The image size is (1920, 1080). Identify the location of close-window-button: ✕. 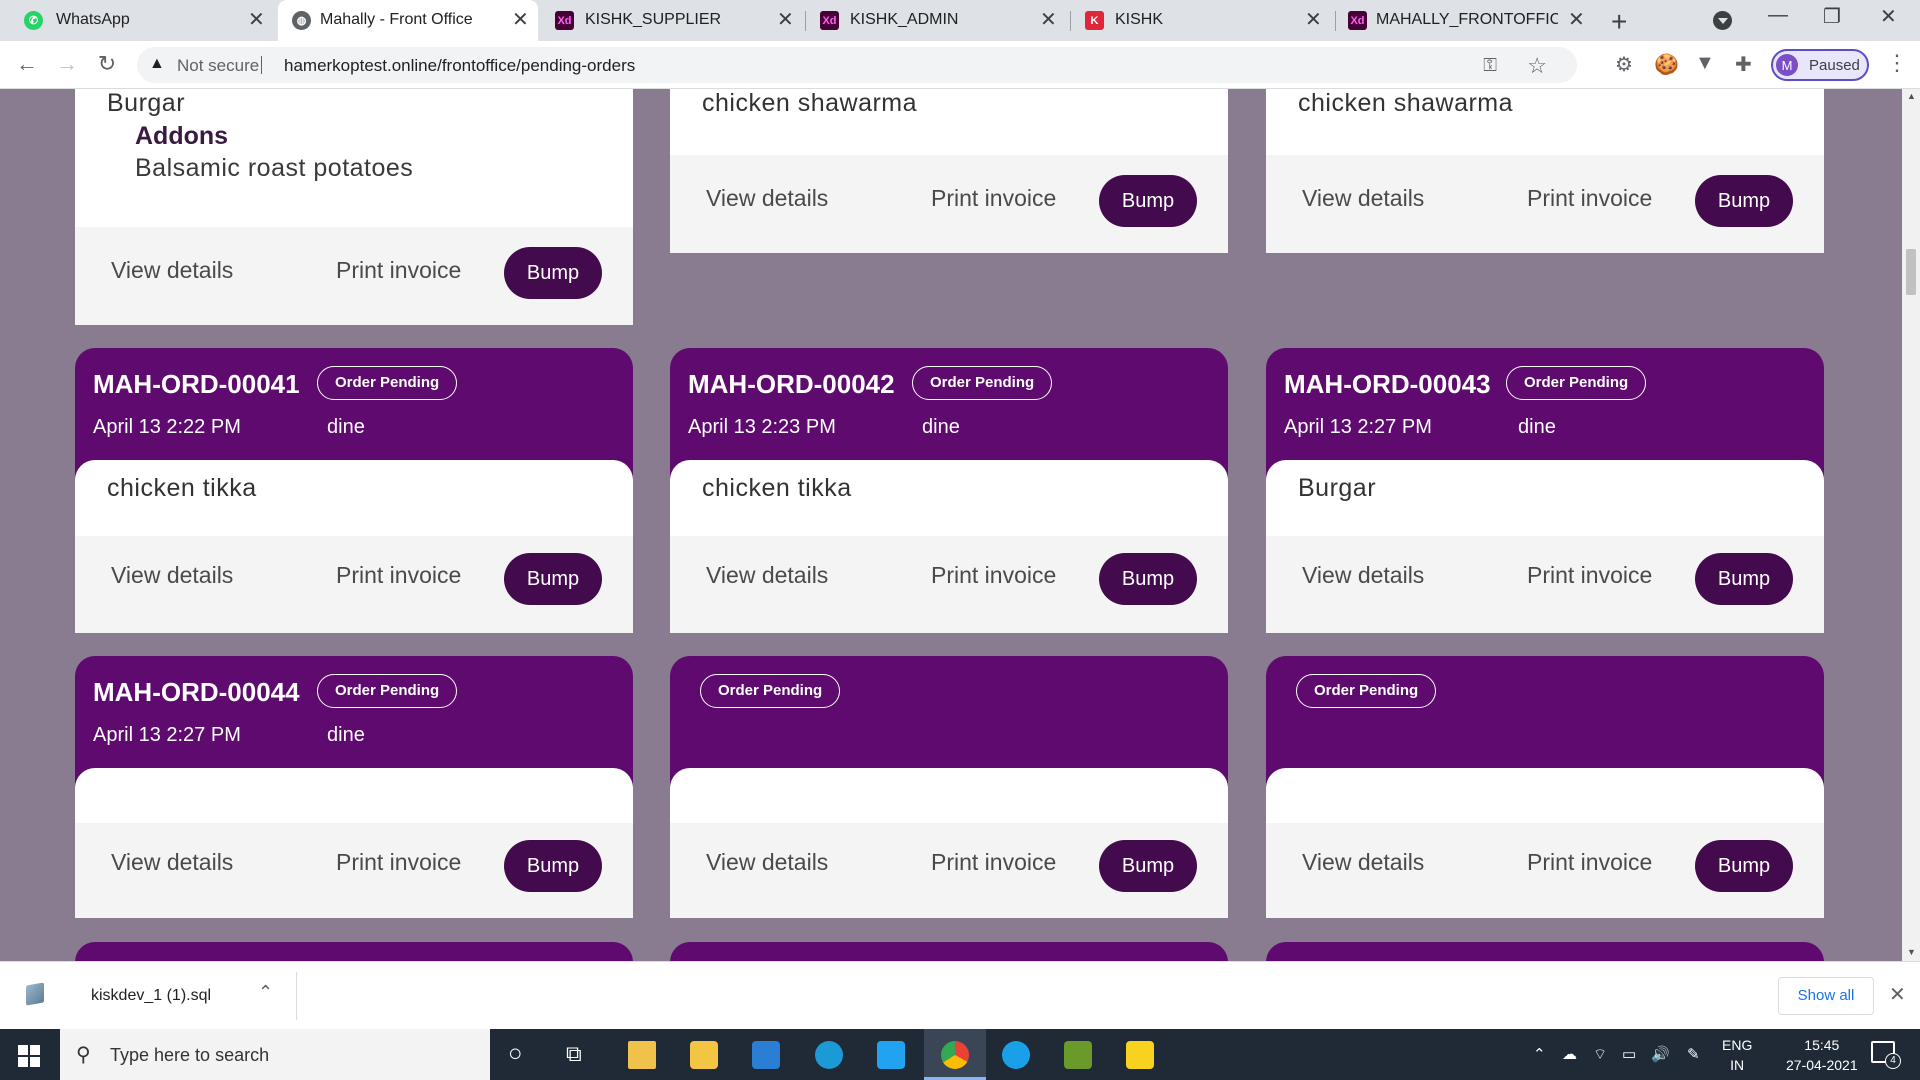
(1888, 16).